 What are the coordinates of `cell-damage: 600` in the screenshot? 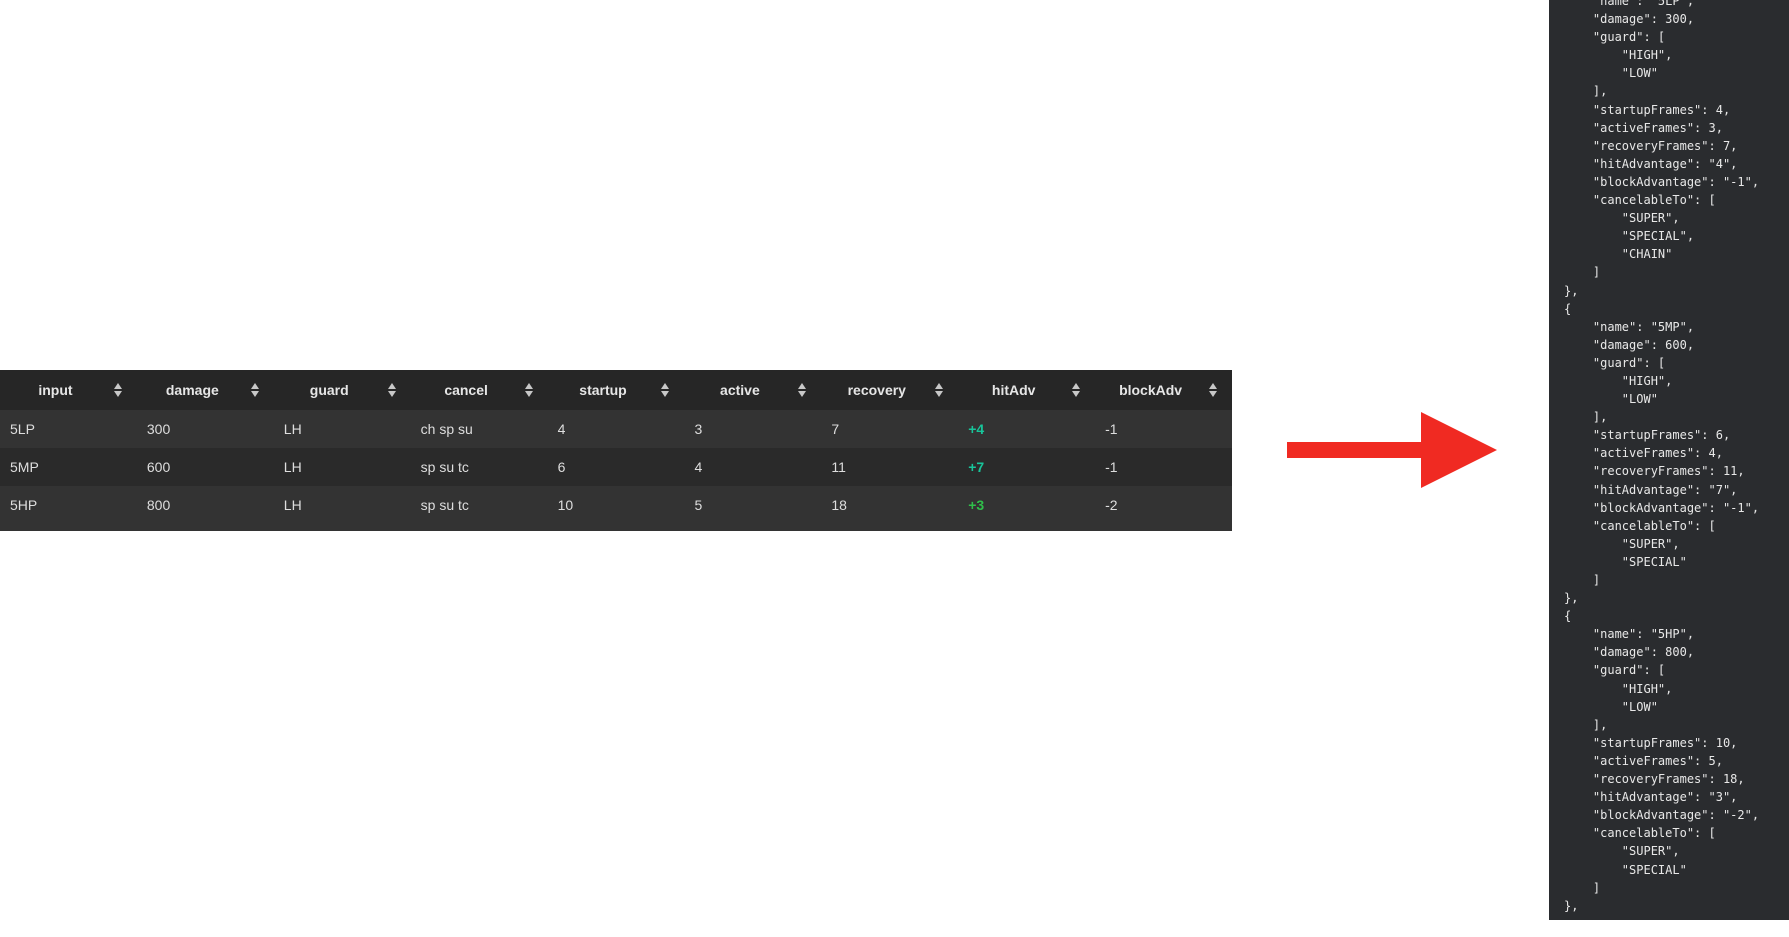 It's located at (158, 467).